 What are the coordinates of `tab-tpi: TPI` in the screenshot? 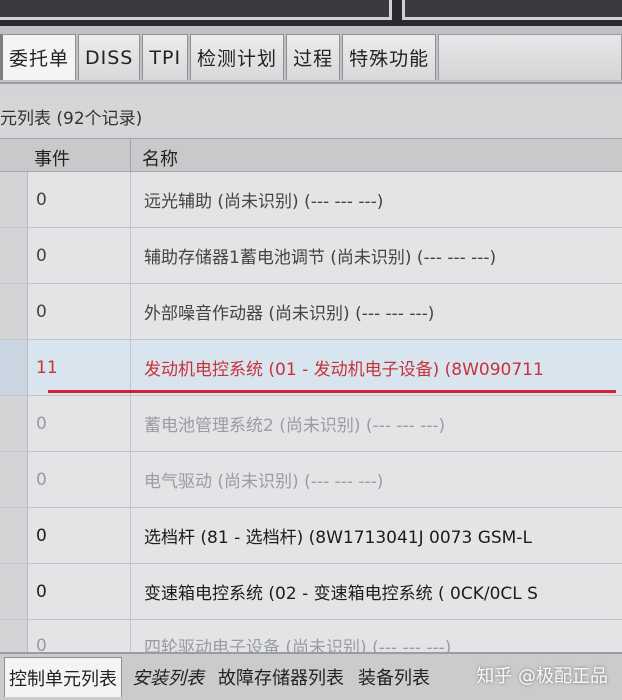 It's located at (165, 57).